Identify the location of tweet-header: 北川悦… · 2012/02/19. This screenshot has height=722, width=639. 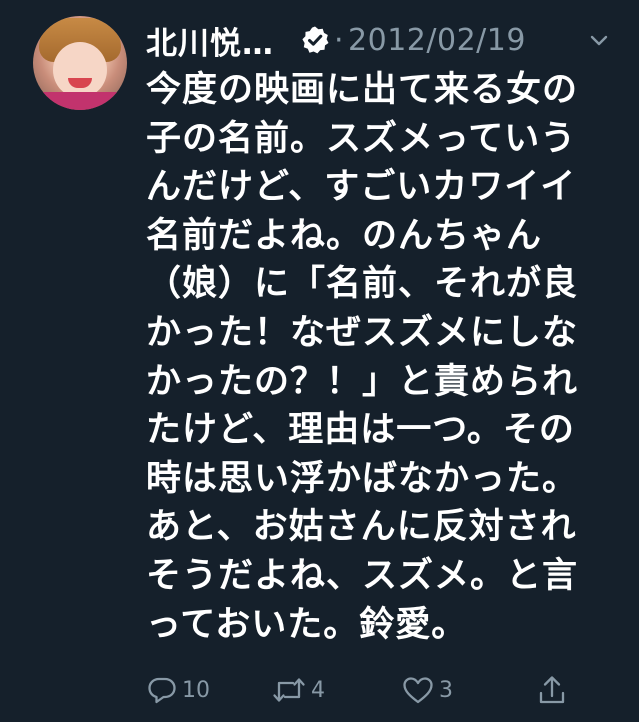
(381, 40).